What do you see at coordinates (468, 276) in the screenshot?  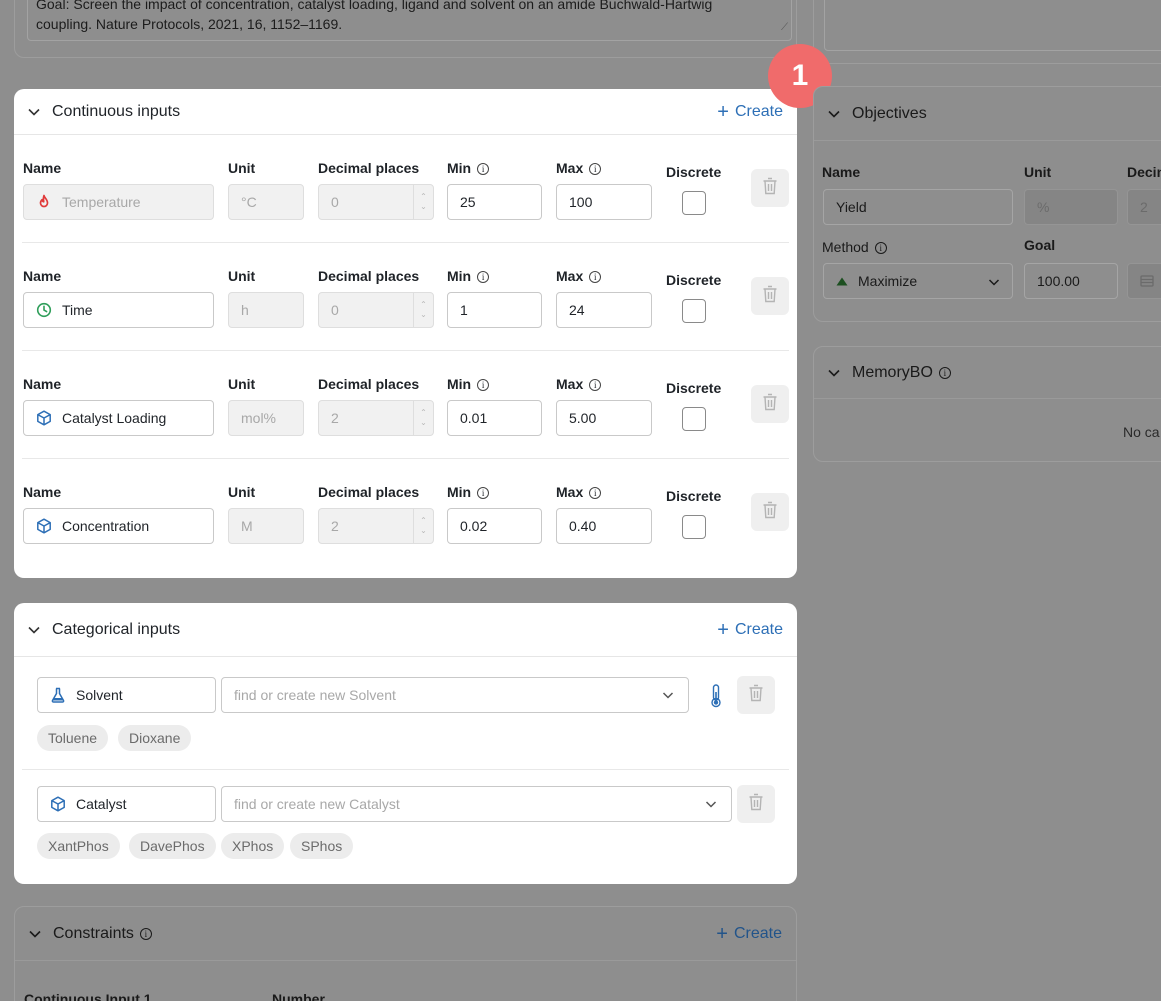 I see `min-label: Min i` at bounding box center [468, 276].